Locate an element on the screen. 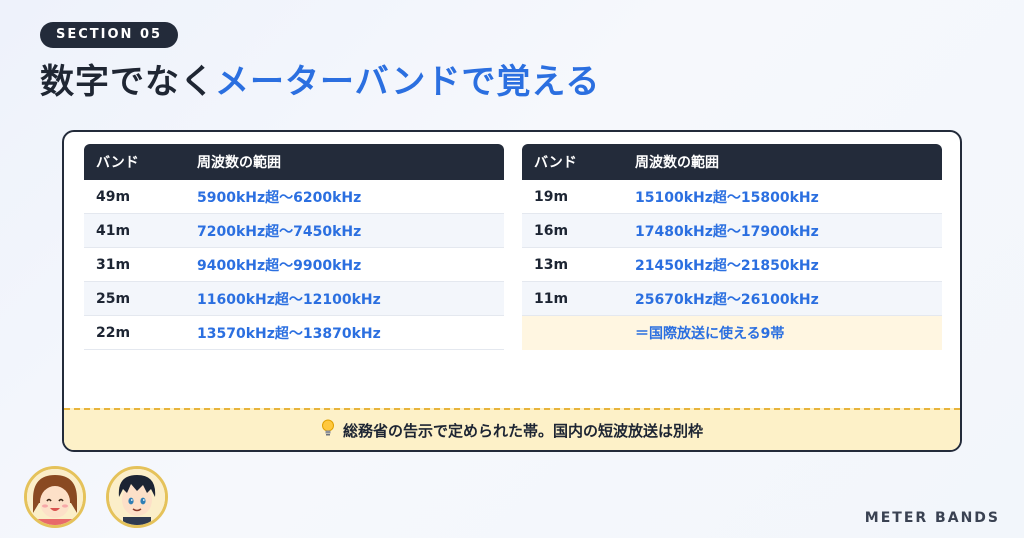  table-row: 31m 9400kHz超〜9900kHz is located at coordinates (294, 265).